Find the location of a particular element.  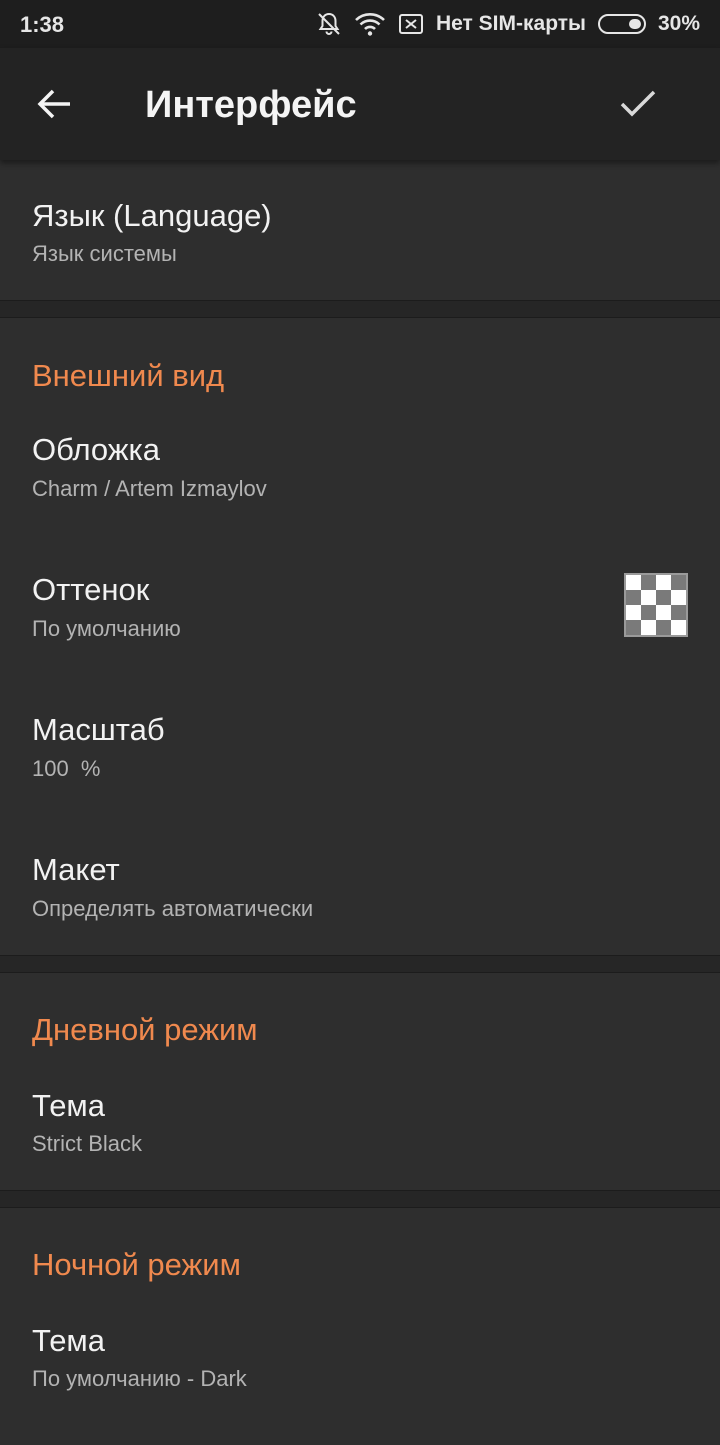

scale-setting: Масштаб 100 % is located at coordinates (360, 764).